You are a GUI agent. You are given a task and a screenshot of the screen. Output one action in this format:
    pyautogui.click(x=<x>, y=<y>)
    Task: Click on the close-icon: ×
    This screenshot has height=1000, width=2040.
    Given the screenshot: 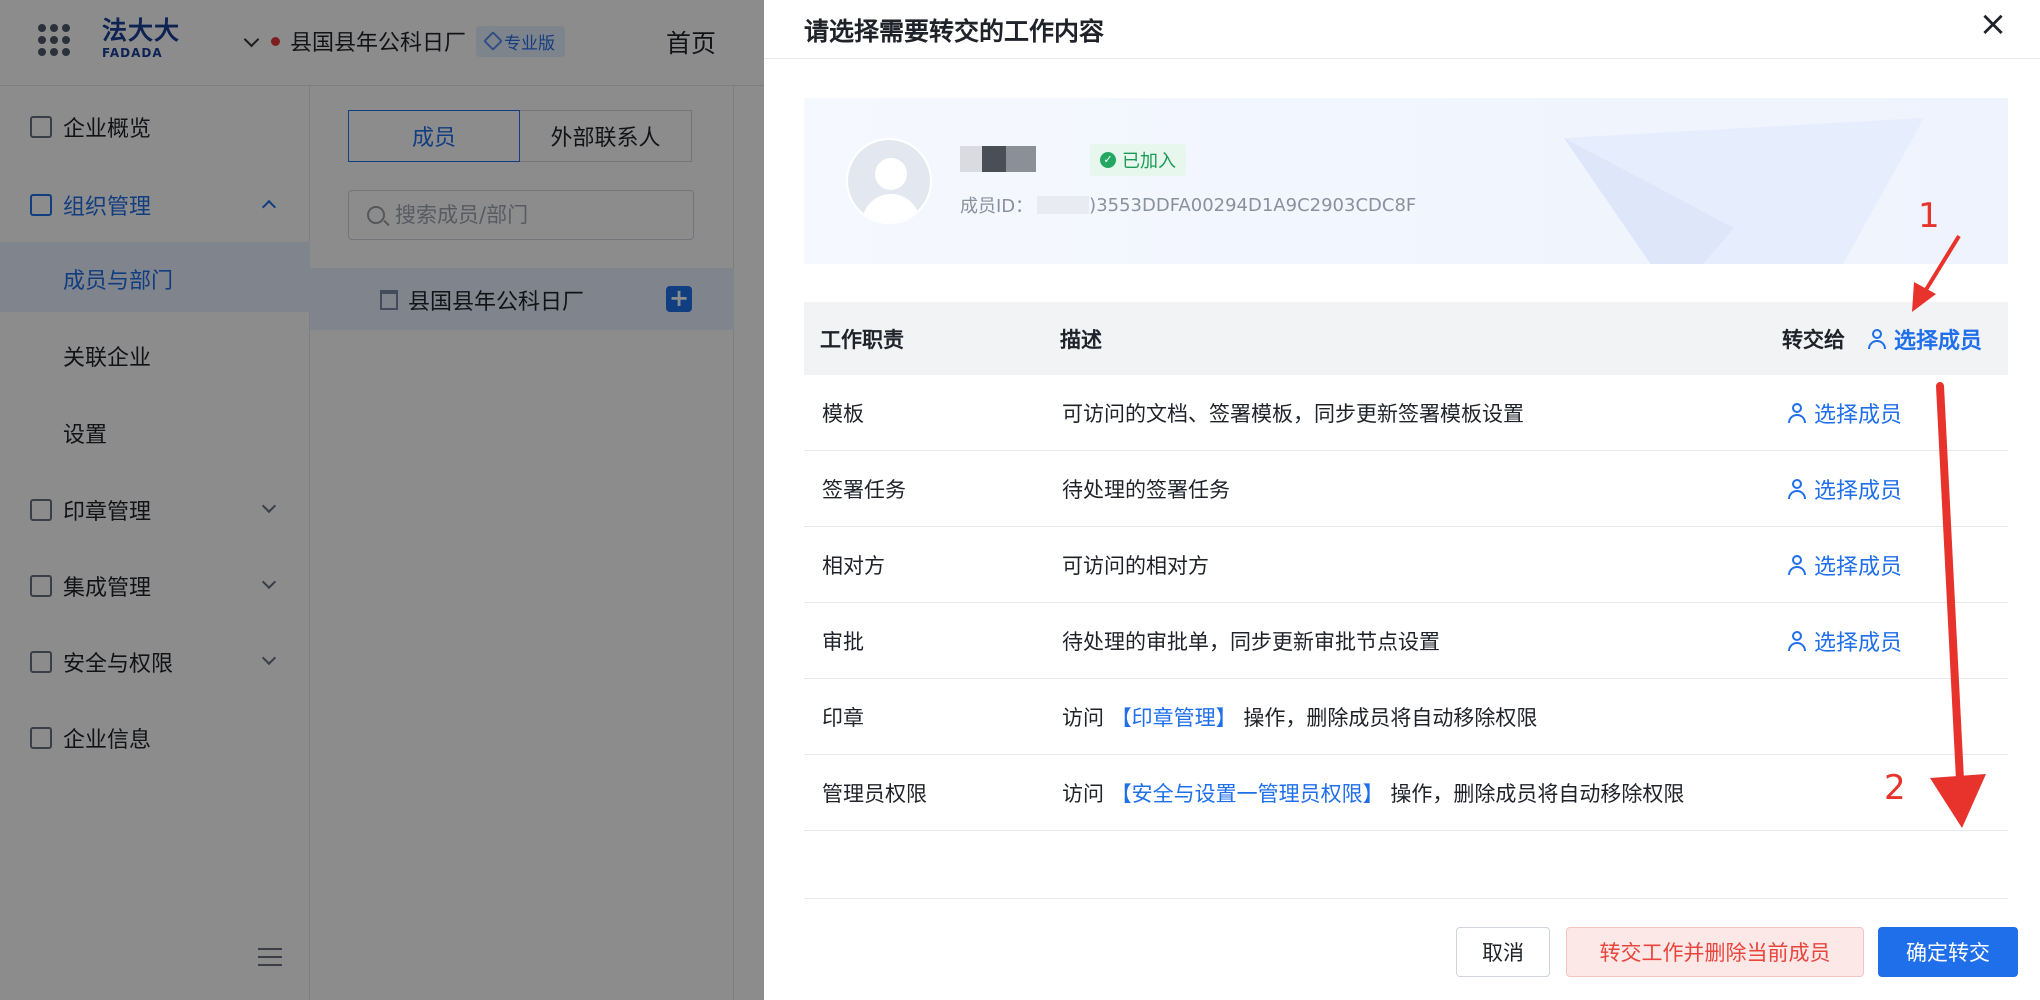 What is the action you would take?
    pyautogui.click(x=1993, y=24)
    